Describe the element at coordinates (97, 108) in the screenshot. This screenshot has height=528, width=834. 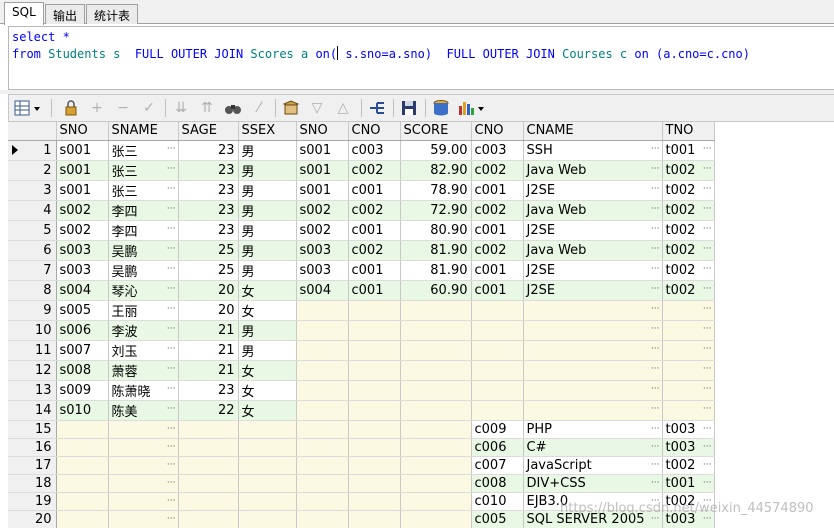
I see `add-row-icon: +` at that location.